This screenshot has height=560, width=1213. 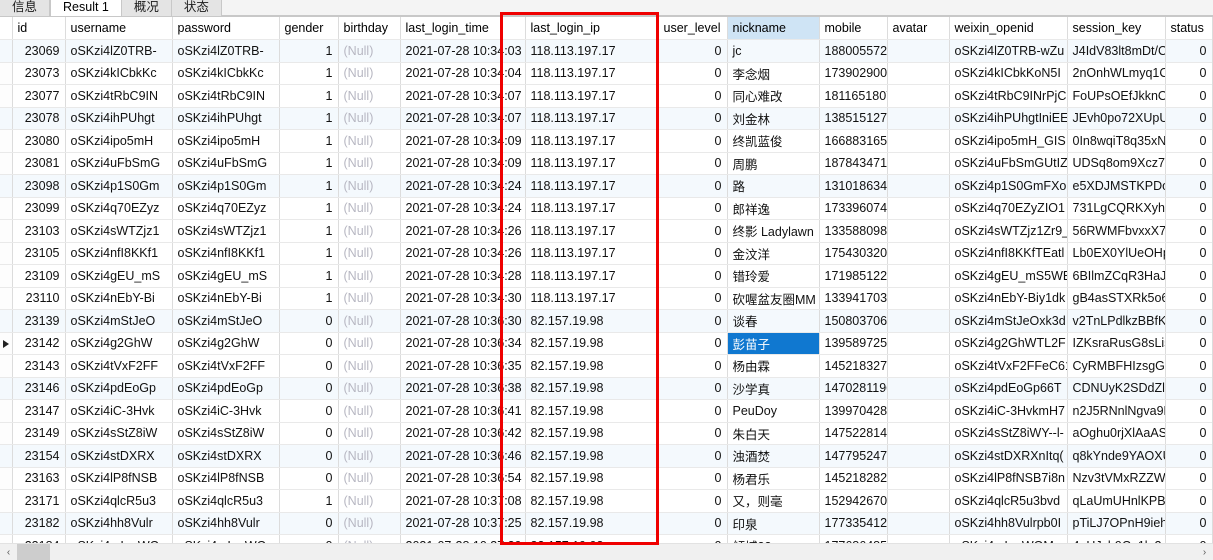 I want to click on cell-id: 23080, so click(x=39, y=141).